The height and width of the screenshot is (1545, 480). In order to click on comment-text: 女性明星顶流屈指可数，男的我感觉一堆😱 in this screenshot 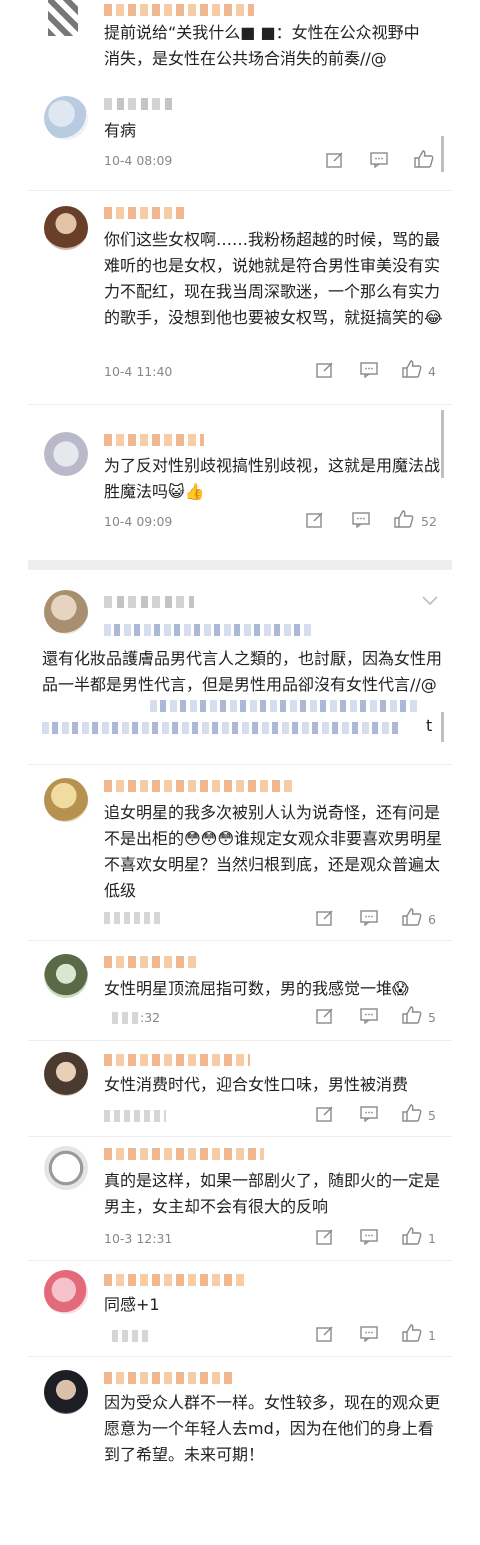, I will do `click(256, 988)`.